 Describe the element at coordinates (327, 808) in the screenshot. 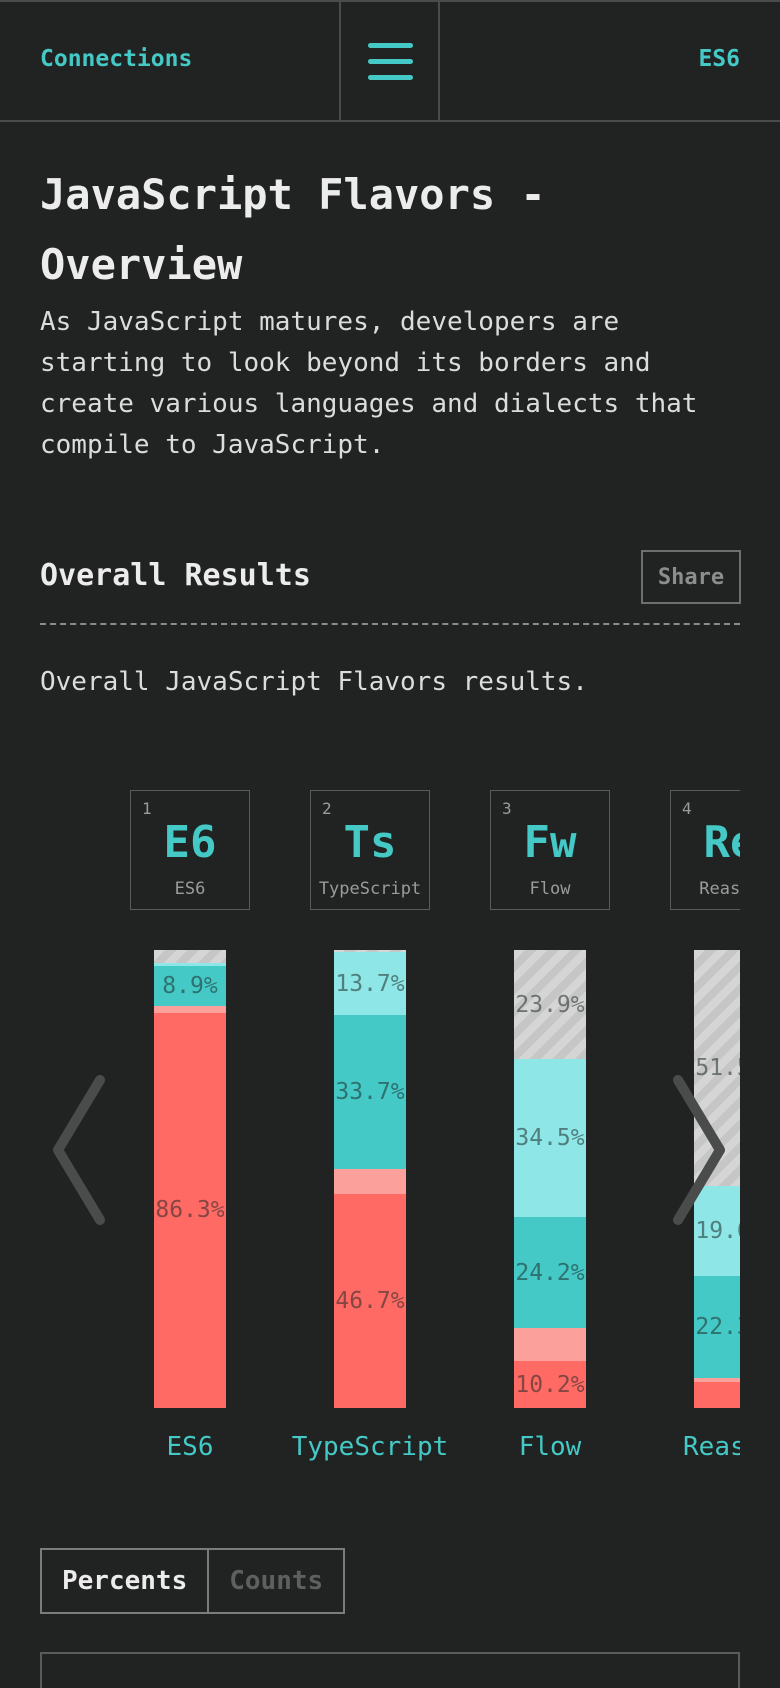

I see `tile-rank: 2` at that location.